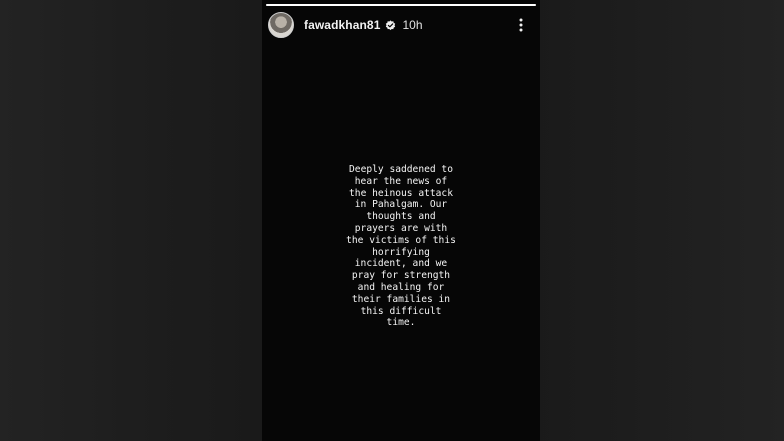 This screenshot has height=441, width=784. Describe the element at coordinates (391, 24) in the screenshot. I see `verified-badge-icon` at that location.